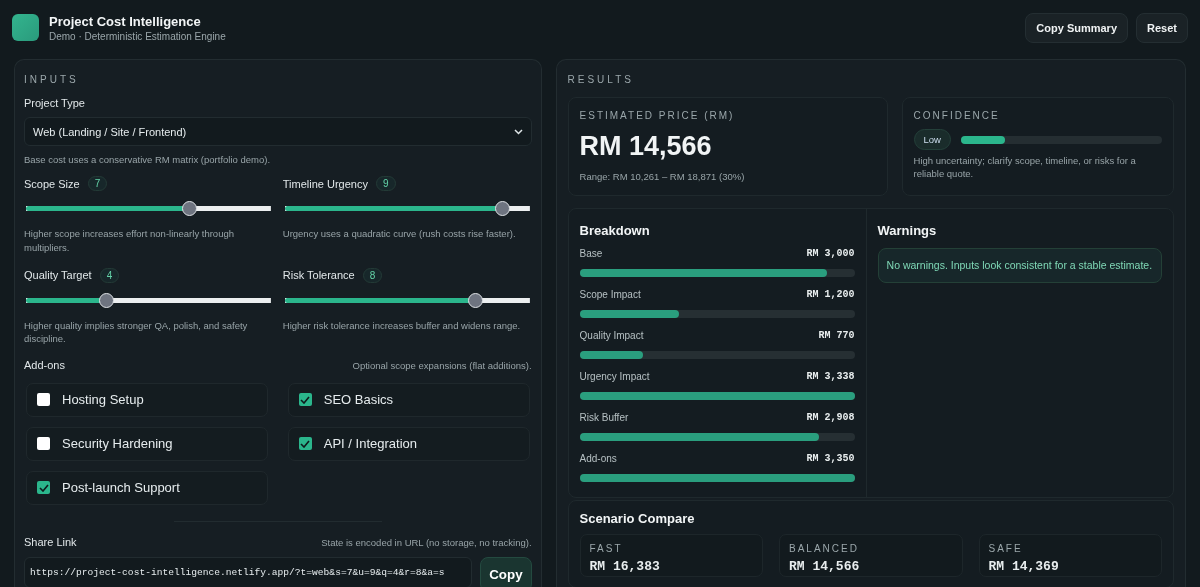  Describe the element at coordinates (402, 325) in the screenshot. I see `help-text: Higher risk tolerance increases buffer and widens range.` at that location.